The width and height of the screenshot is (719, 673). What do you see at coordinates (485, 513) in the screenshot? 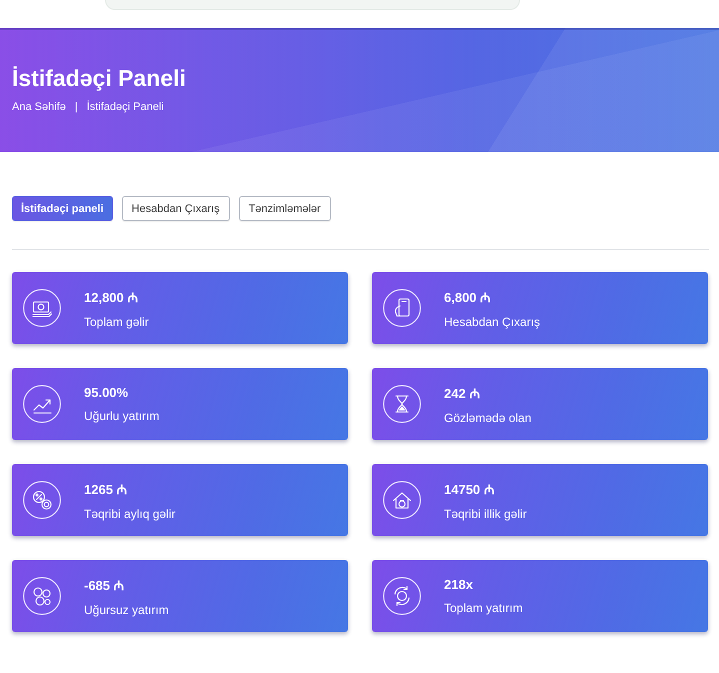
I see `stat-label: Təqribi illik gəlir` at bounding box center [485, 513].